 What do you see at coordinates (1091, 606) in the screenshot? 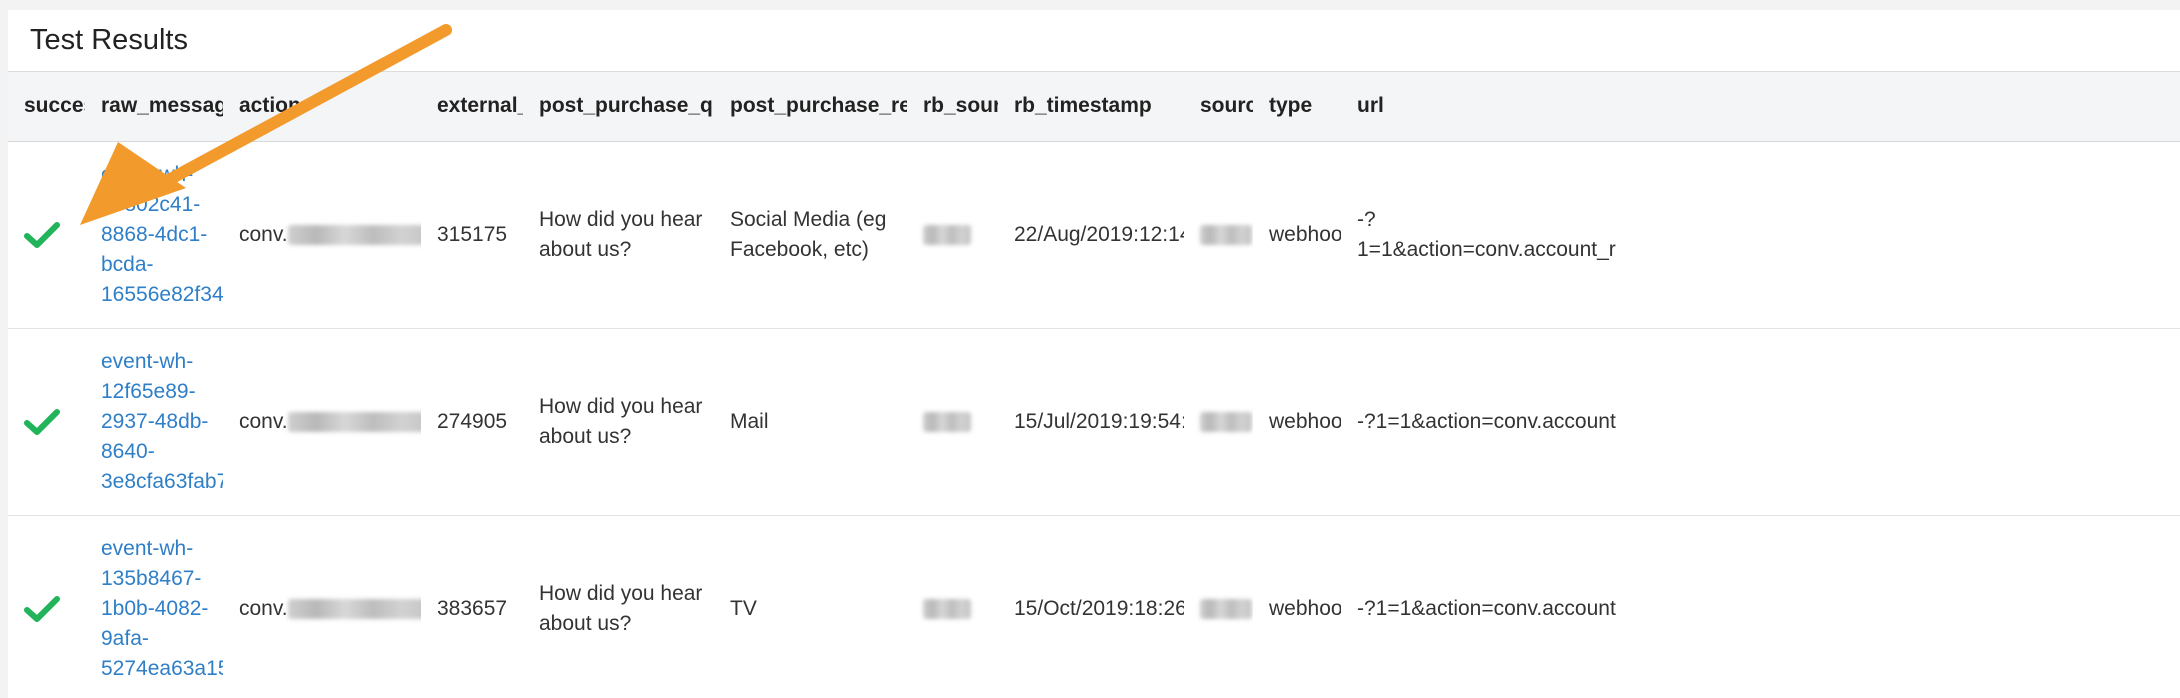
I see `rb-timestamp-cell: 15/Oct/2019:18:26:22` at bounding box center [1091, 606].